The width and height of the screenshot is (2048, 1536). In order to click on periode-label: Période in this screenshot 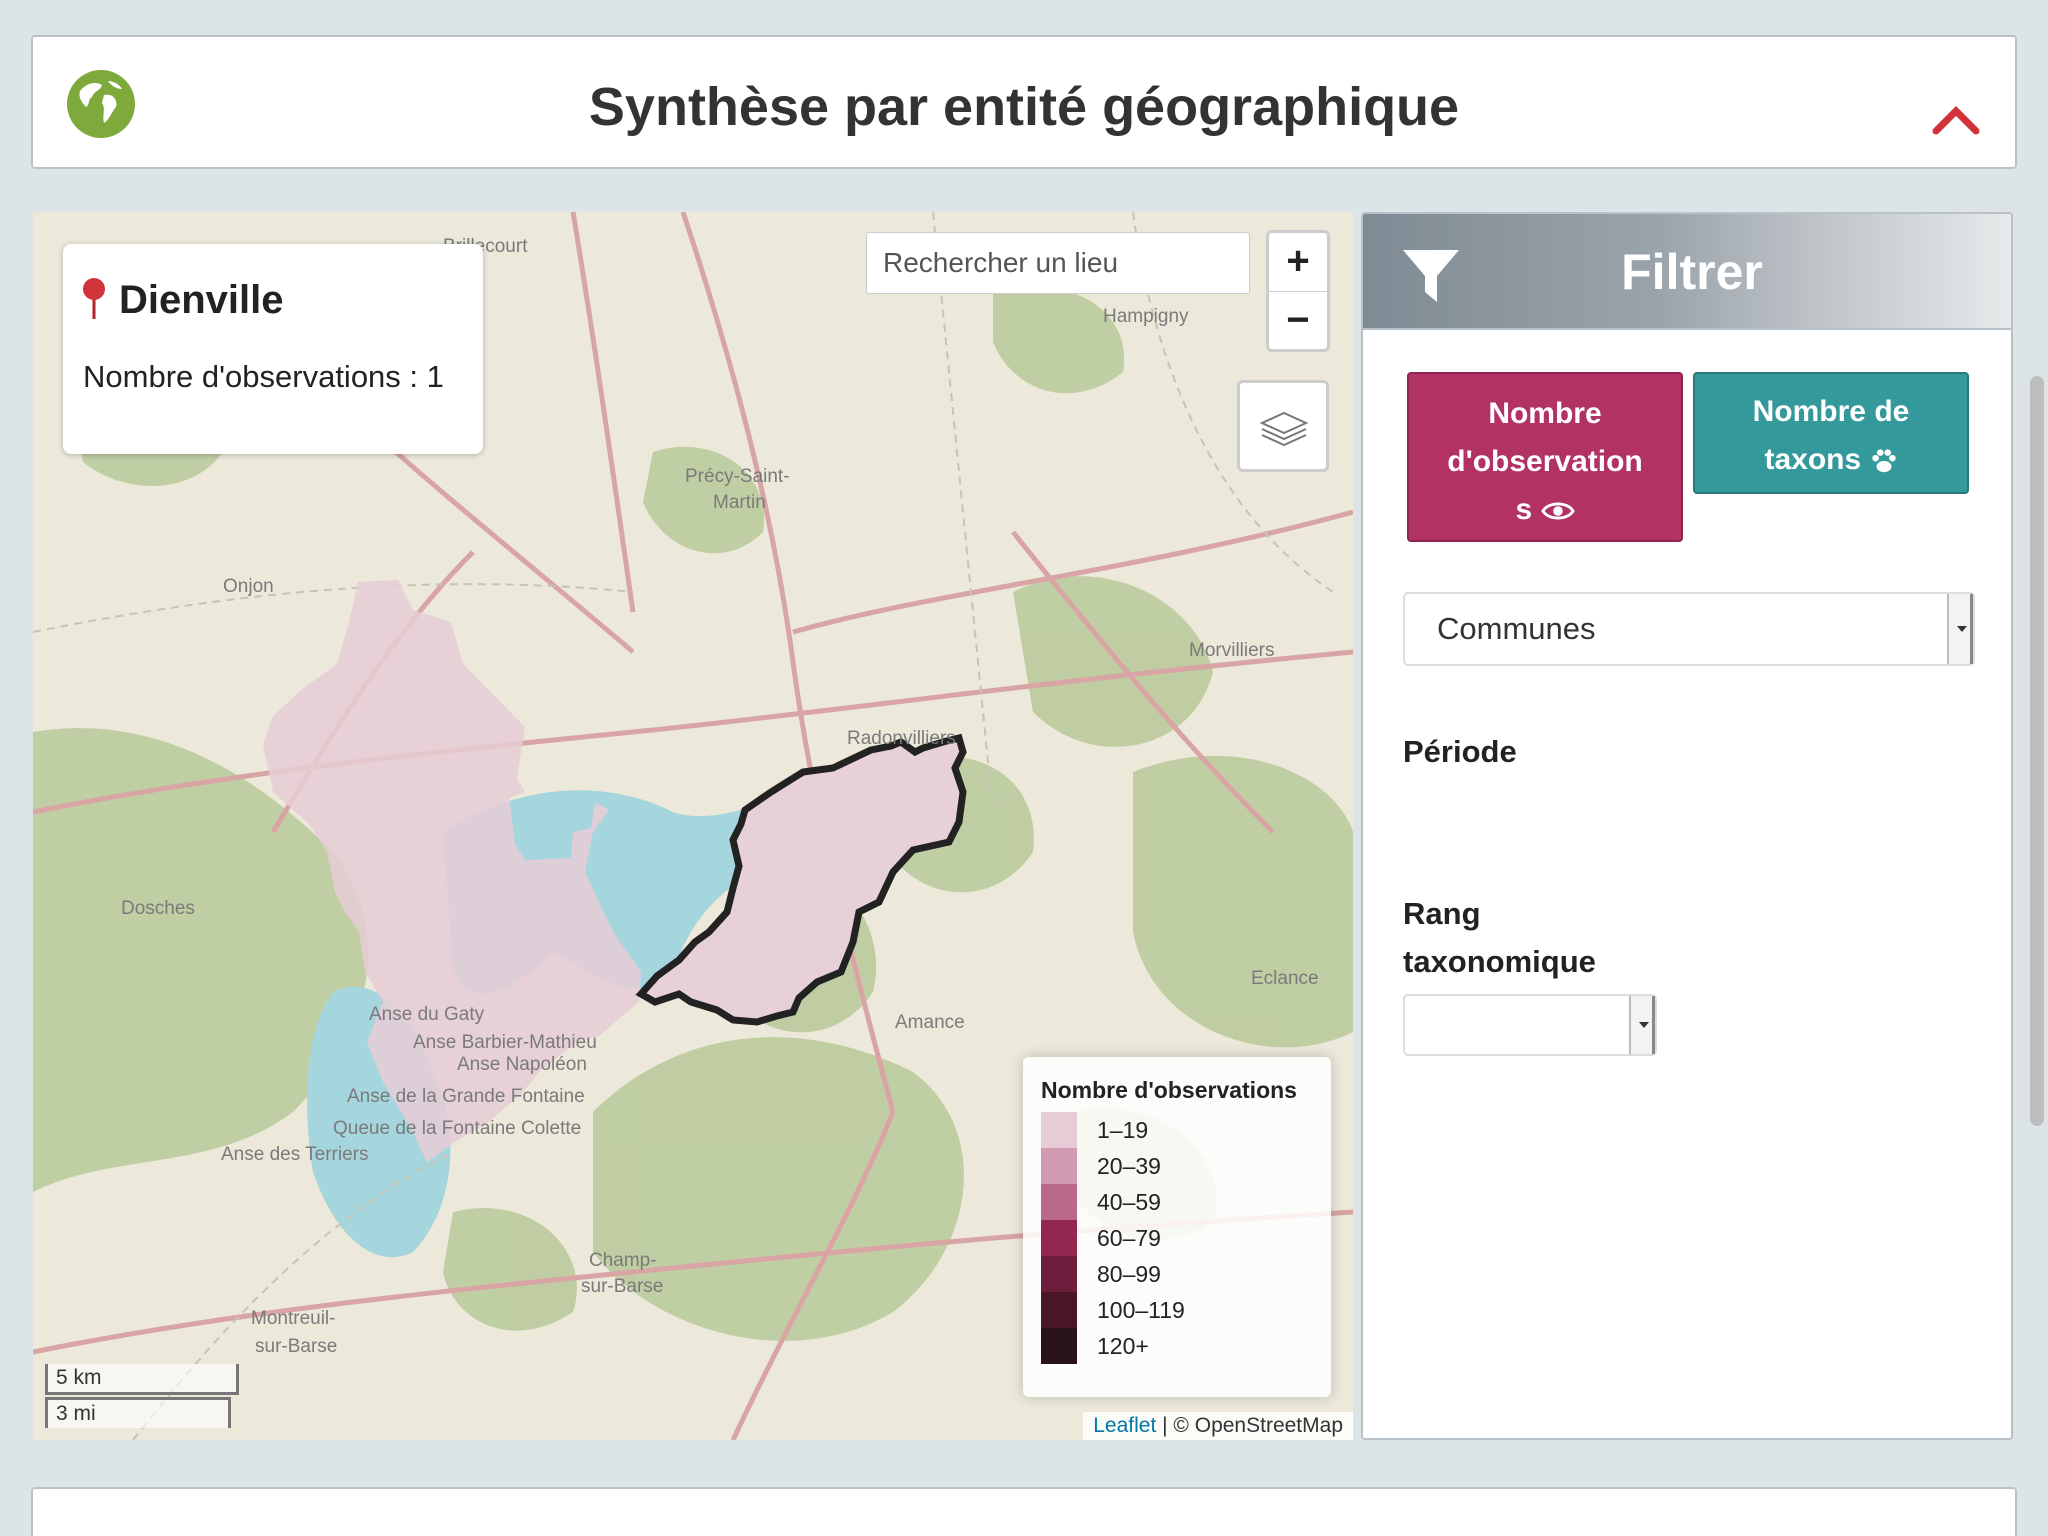, I will do `click(1460, 751)`.